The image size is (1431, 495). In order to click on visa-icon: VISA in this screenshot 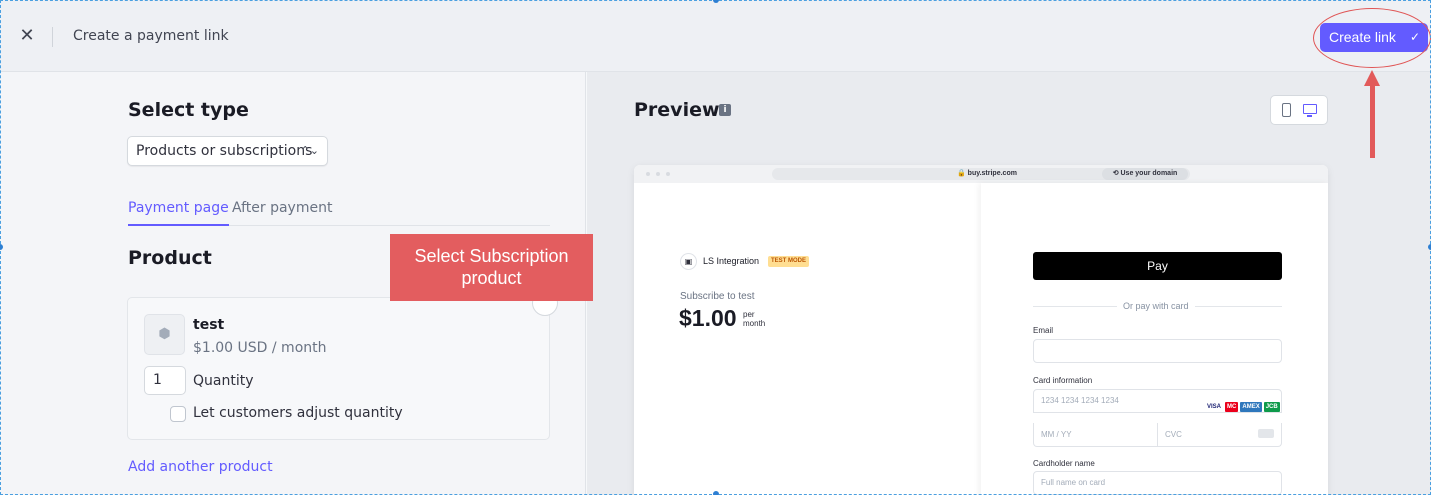, I will do `click(1214, 407)`.